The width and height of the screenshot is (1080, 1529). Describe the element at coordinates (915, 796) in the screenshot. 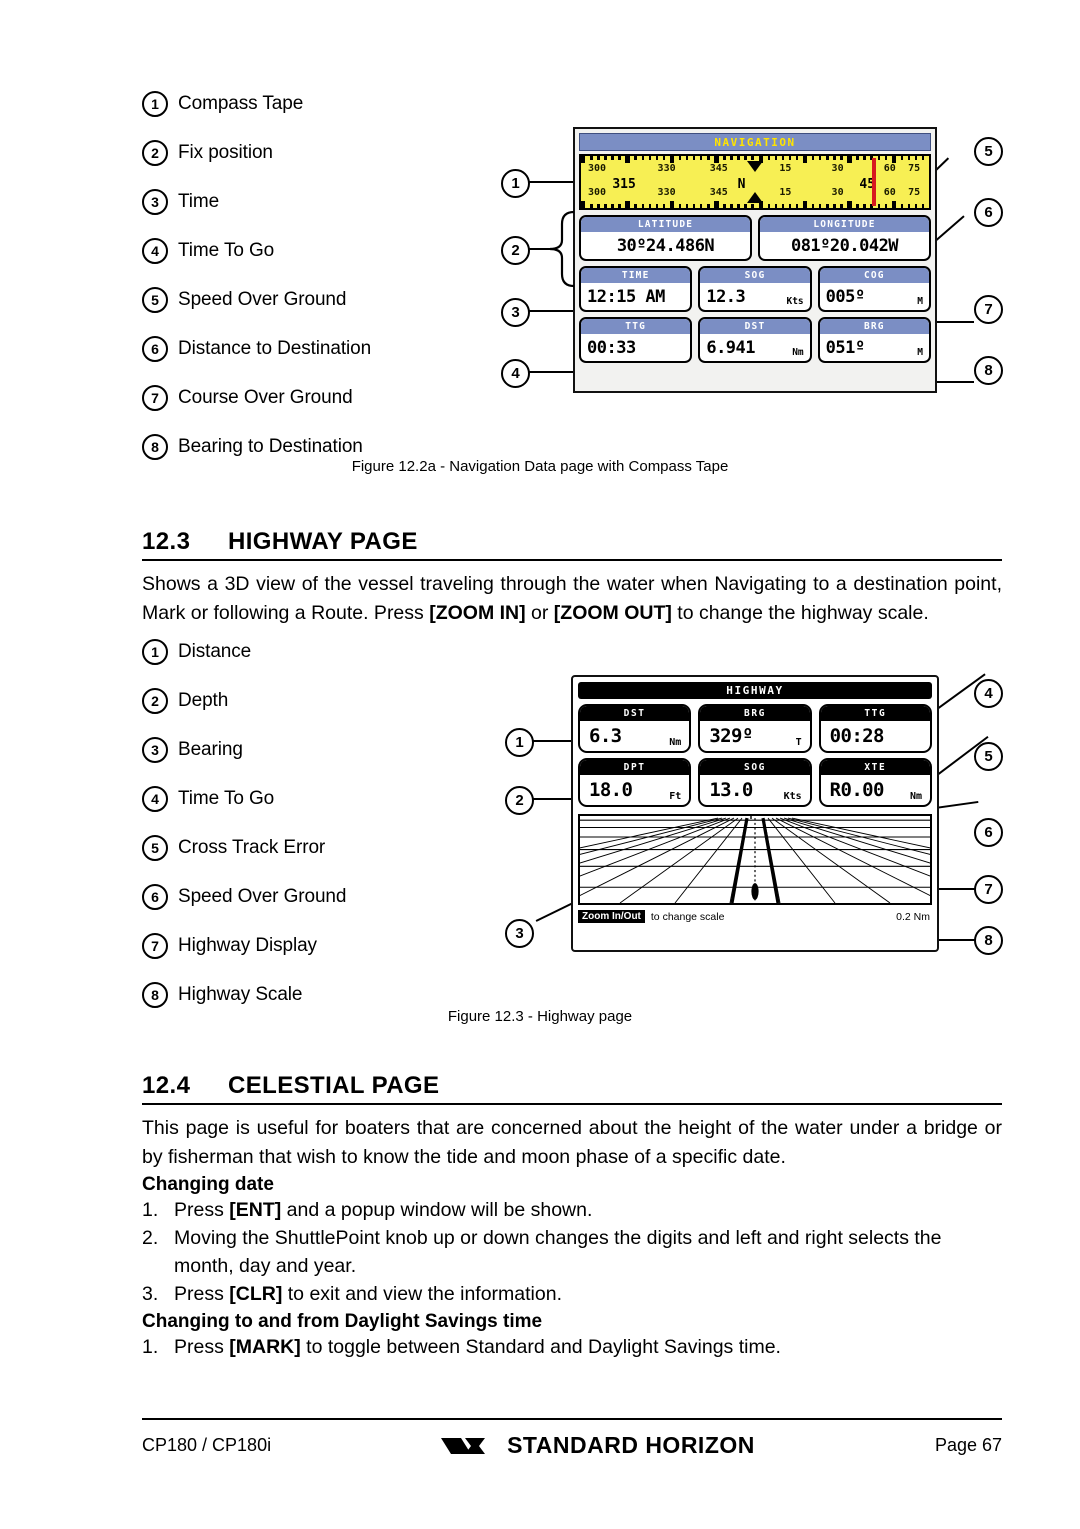

I see `highway-field-xte-unit: Nm` at that location.